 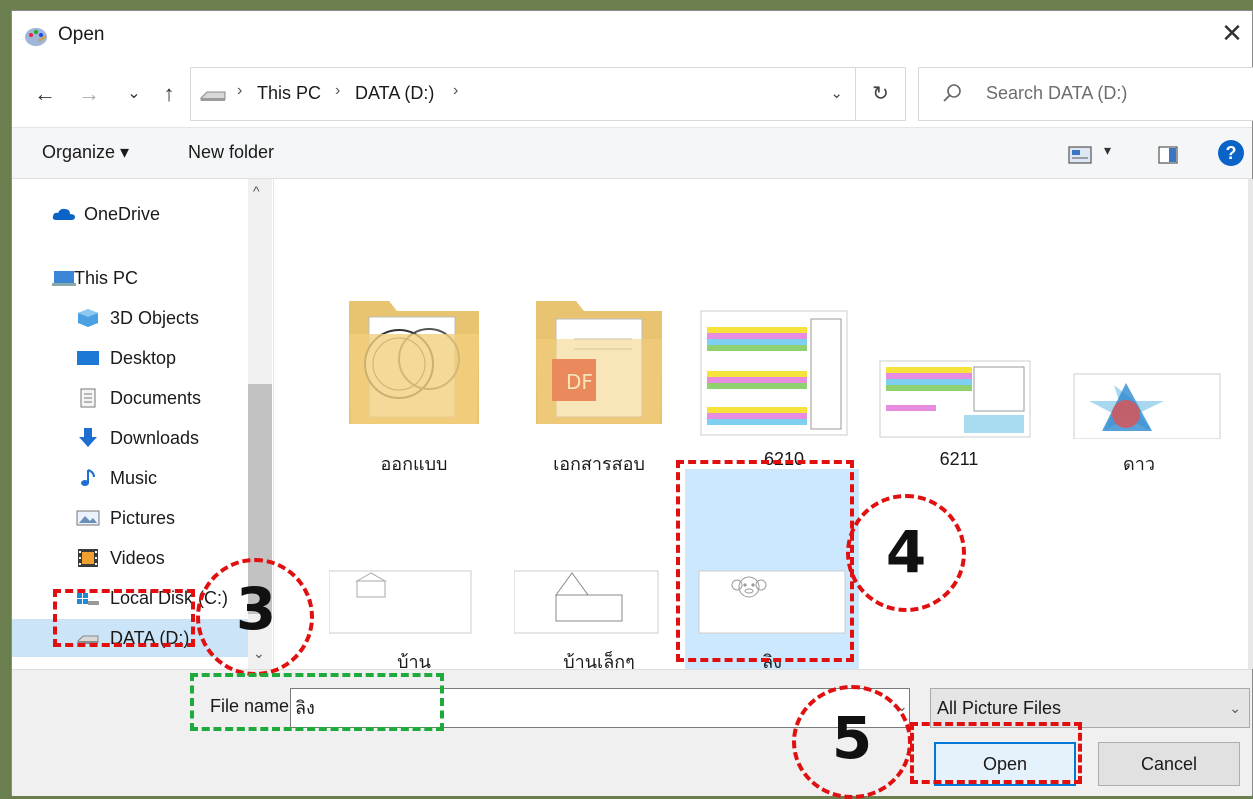 What do you see at coordinates (134, 94) in the screenshot?
I see `recent-locations-button: ⌄` at bounding box center [134, 94].